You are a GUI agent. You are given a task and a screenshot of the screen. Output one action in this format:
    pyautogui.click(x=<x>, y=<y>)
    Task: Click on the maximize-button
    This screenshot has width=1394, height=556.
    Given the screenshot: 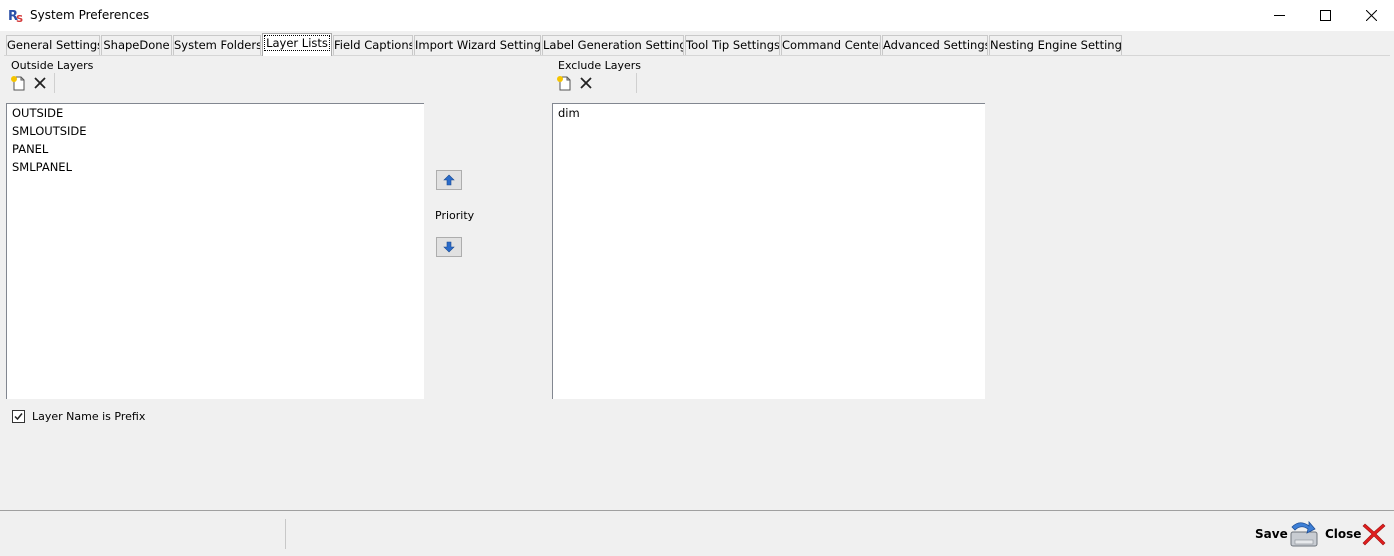 What is the action you would take?
    pyautogui.click(x=1325, y=15)
    